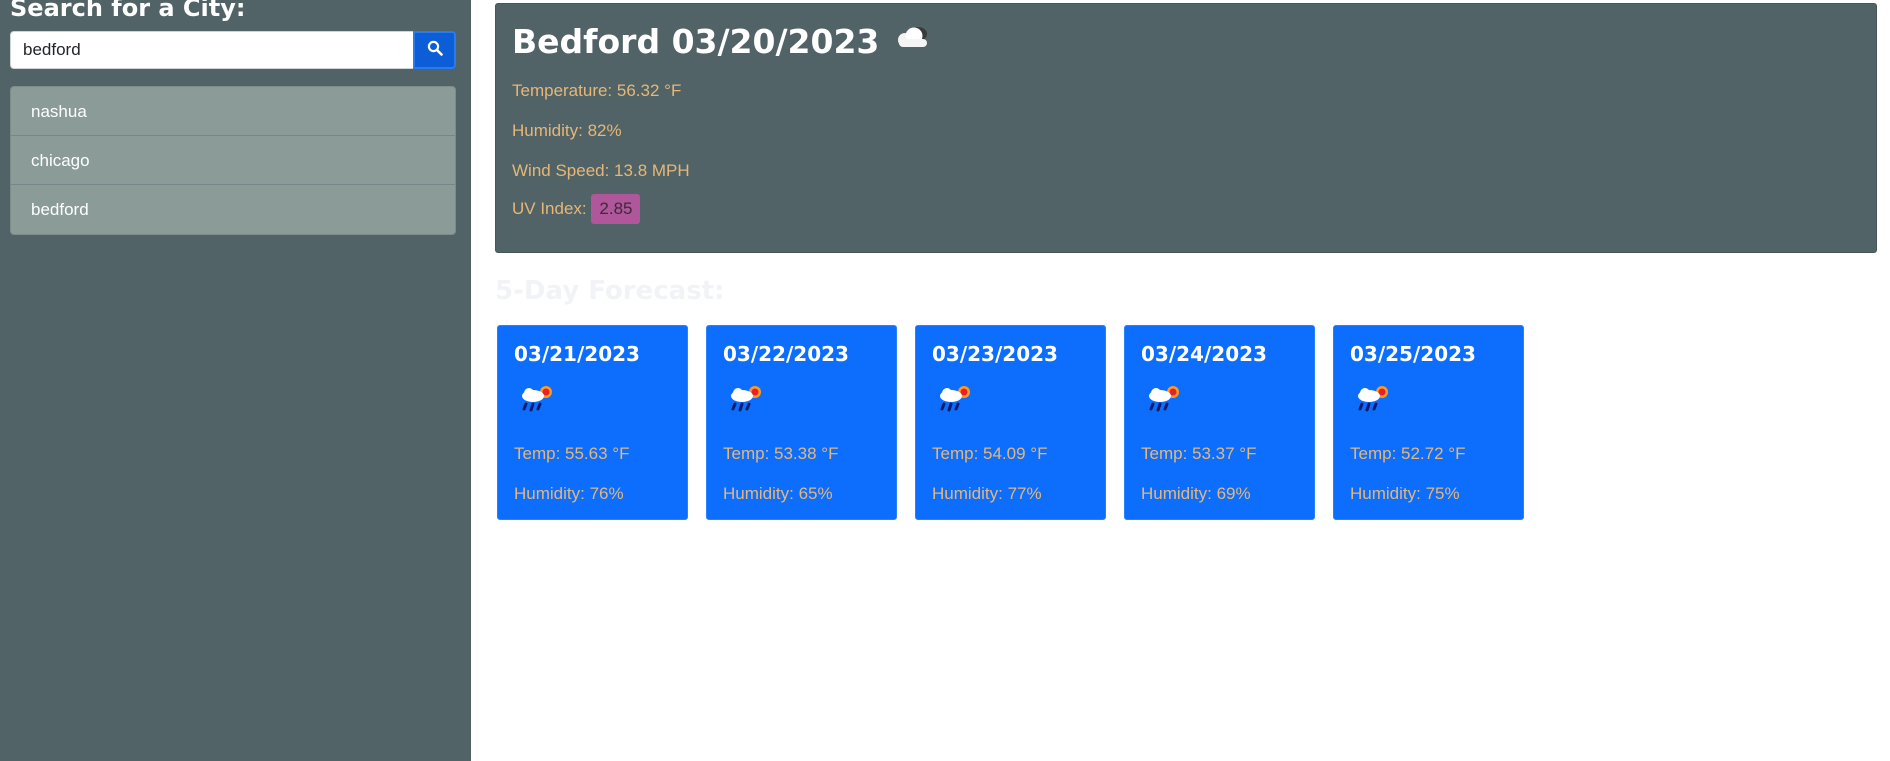 This screenshot has width=1890, height=761. I want to click on current-uv-row: UV Index: 2.85, so click(576, 209).